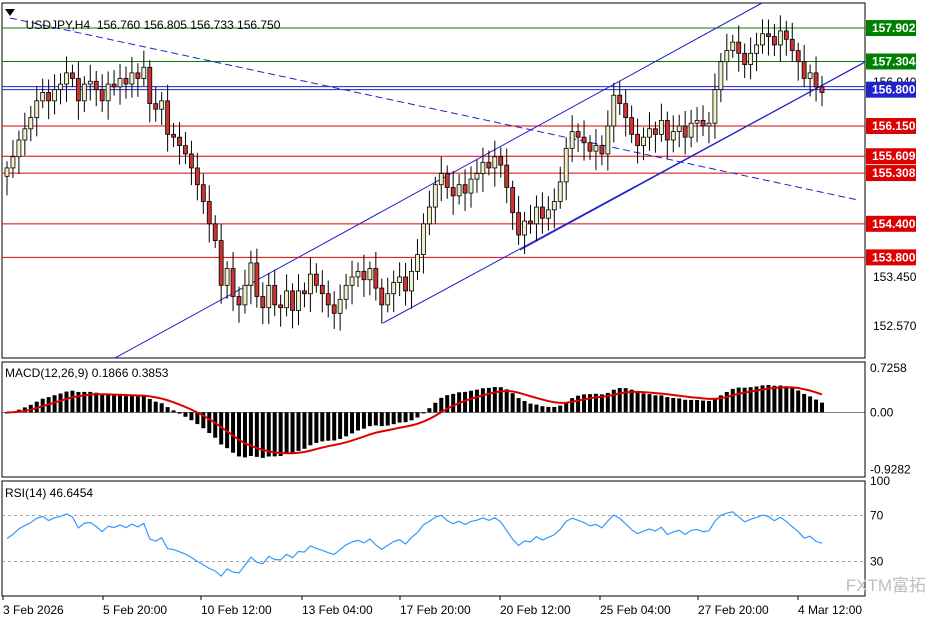 This screenshot has width=936, height=629. What do you see at coordinates (236, 610) in the screenshot?
I see `x-tick-label-2: 10 Feb 12:00` at bounding box center [236, 610].